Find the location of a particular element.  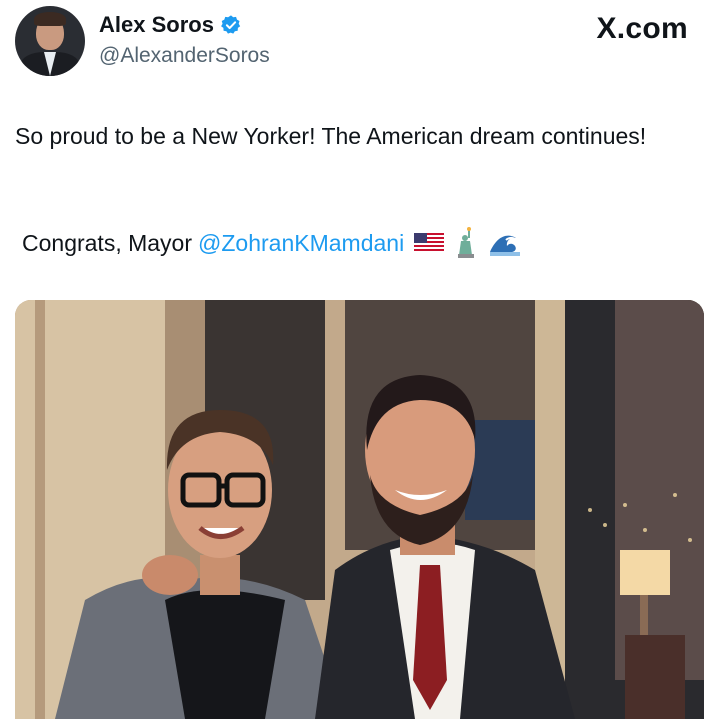

congrats-text: Congrats, Mayor is located at coordinates (107, 243).